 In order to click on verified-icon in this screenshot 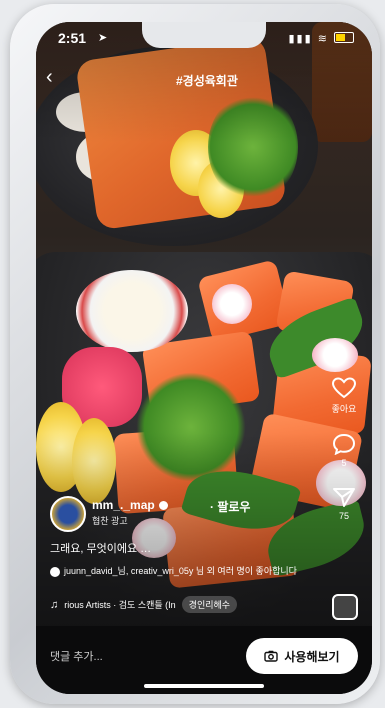, I will do `click(163, 506)`.